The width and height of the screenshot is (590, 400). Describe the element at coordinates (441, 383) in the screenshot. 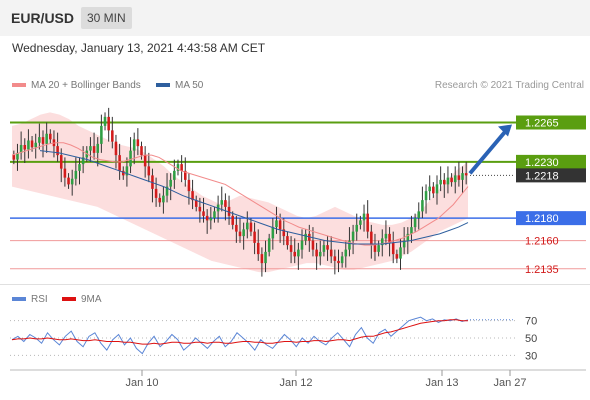

I see `x-tick-label: Jan 13` at that location.